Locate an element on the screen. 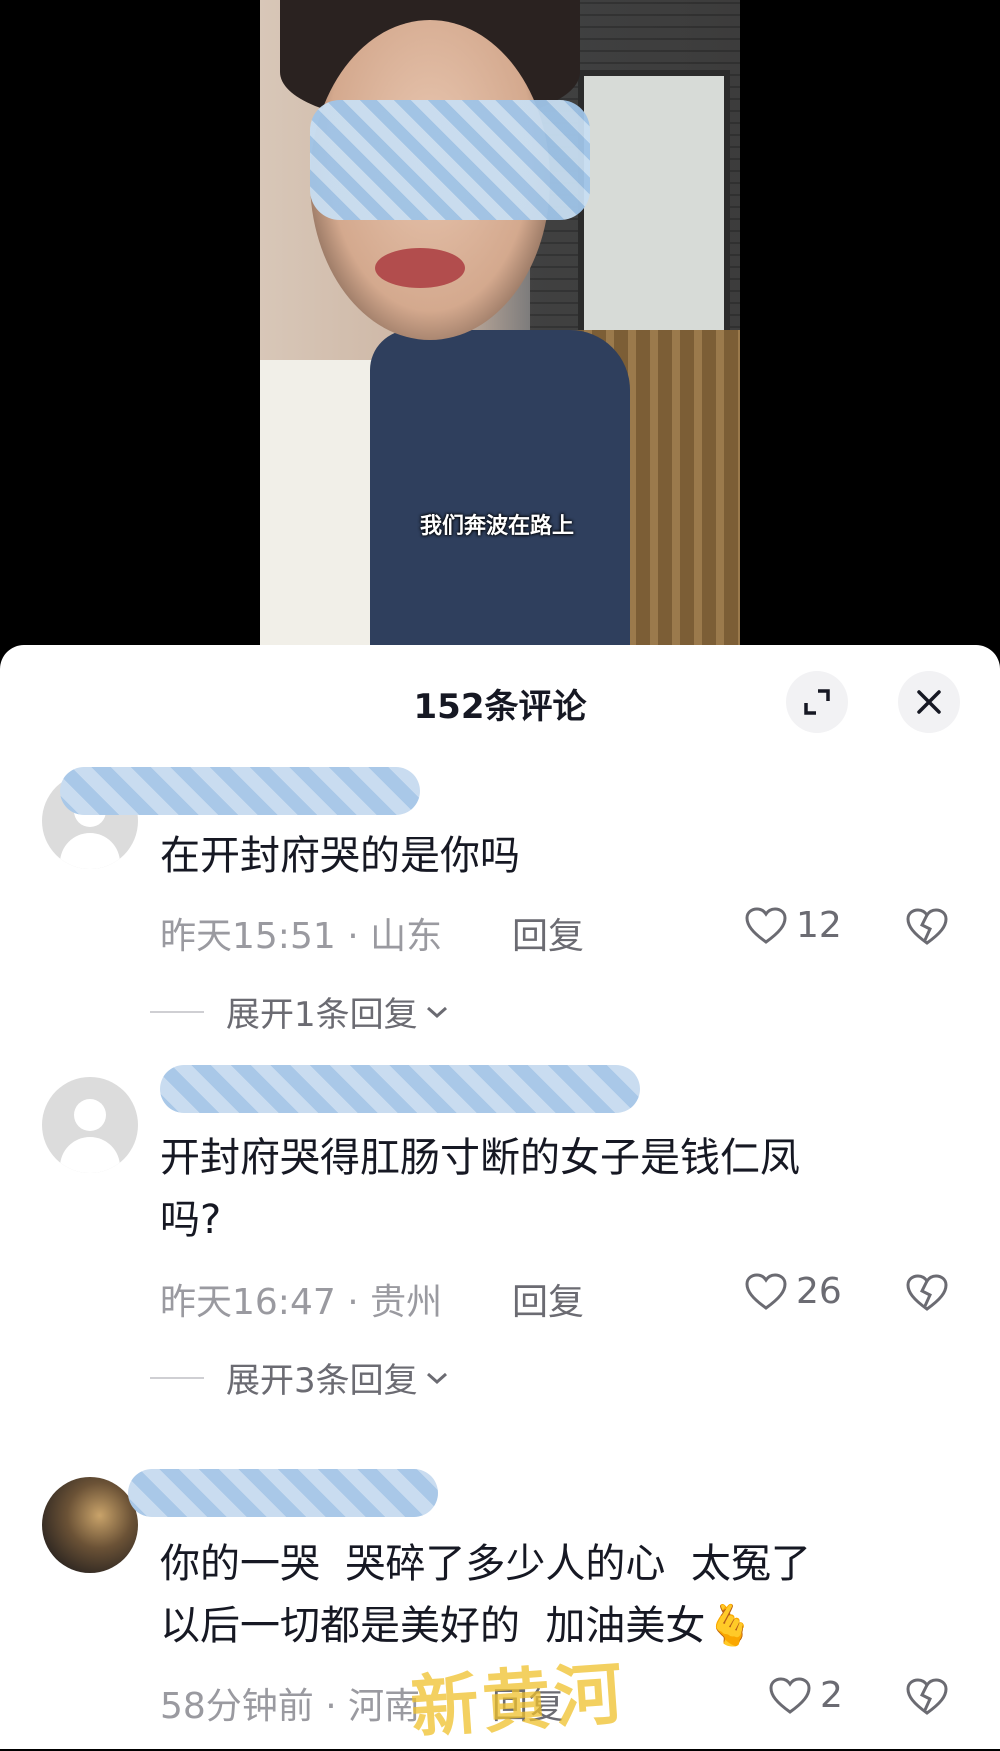 This screenshot has height=1751, width=1000. expand-icon is located at coordinates (817, 702).